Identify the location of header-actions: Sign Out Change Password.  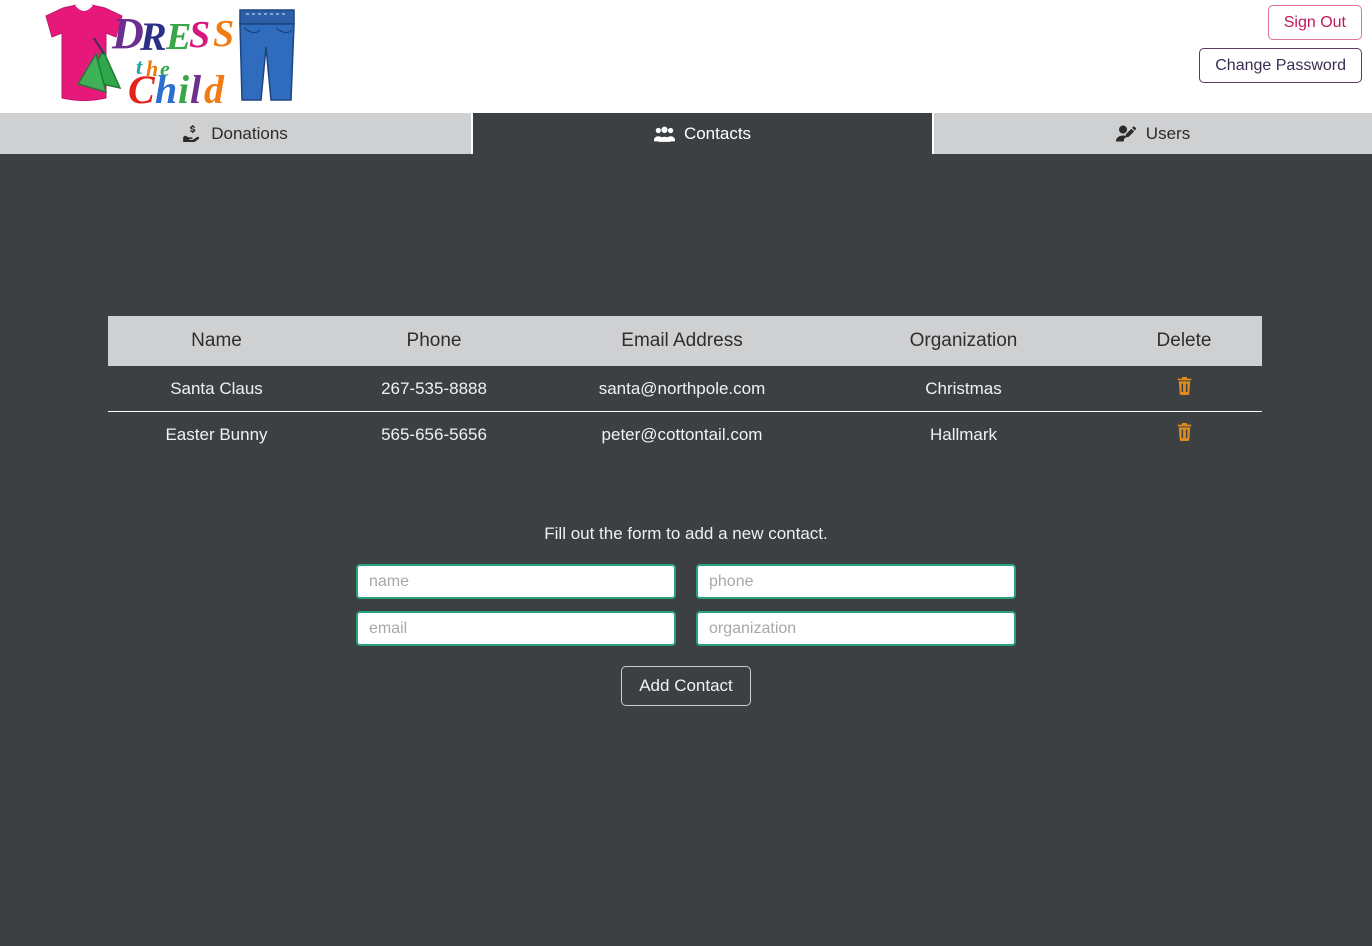
(1280, 44).